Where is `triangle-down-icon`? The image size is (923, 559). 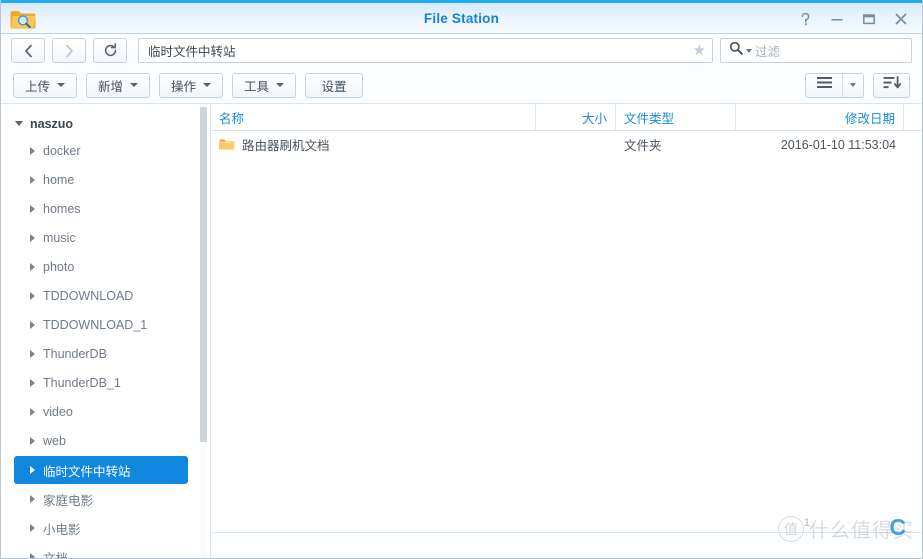 triangle-down-icon is located at coordinates (19, 123).